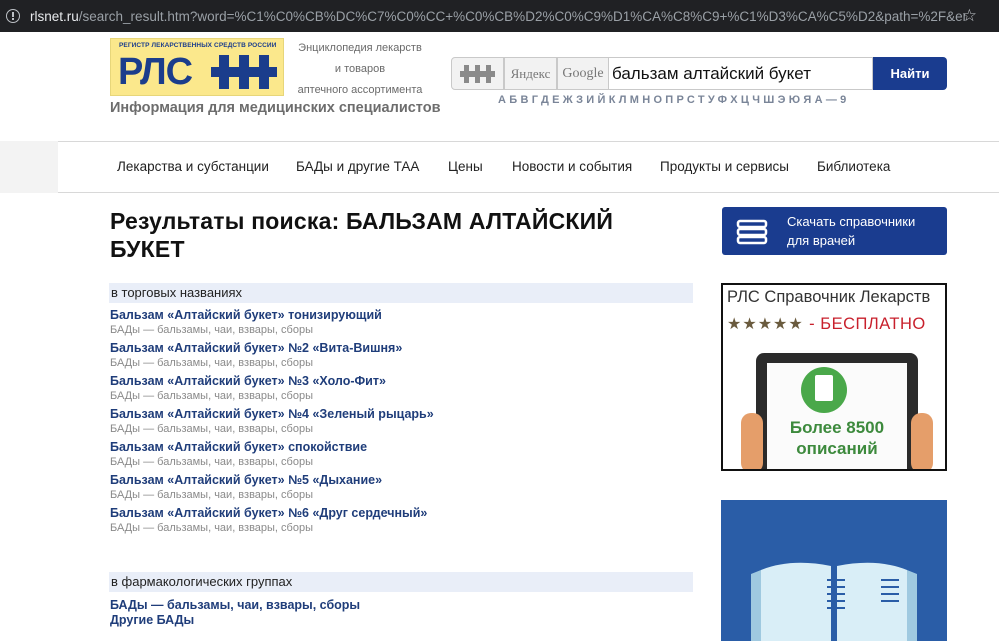 The image size is (999, 641). Describe the element at coordinates (572, 166) in the screenshot. I see `nav-item-news: Новости и события` at that location.